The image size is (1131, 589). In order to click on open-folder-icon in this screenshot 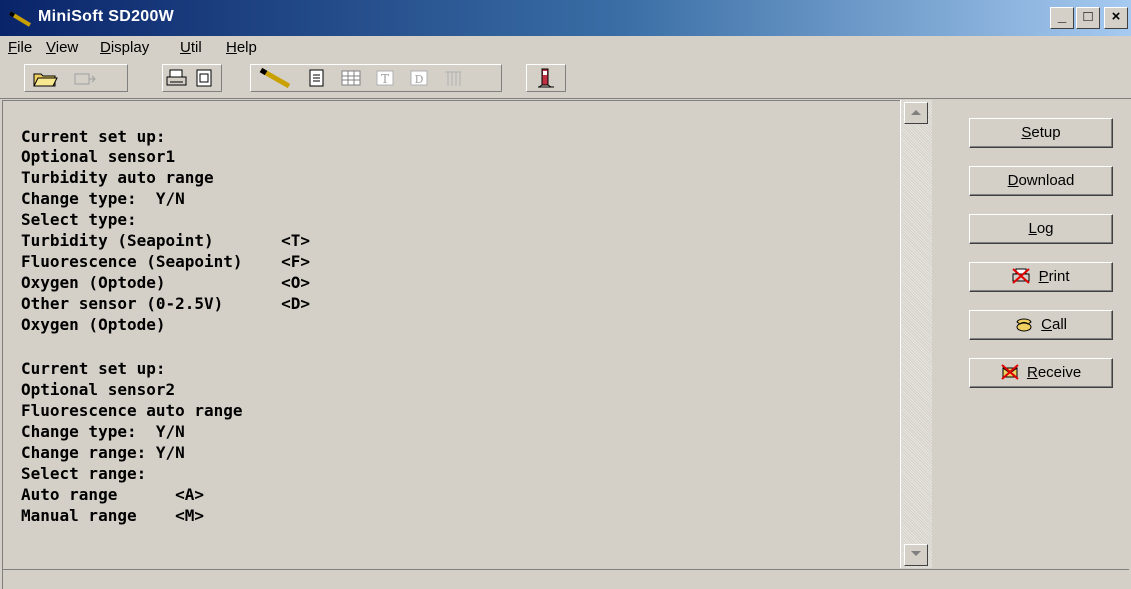, I will do `click(45, 78)`.